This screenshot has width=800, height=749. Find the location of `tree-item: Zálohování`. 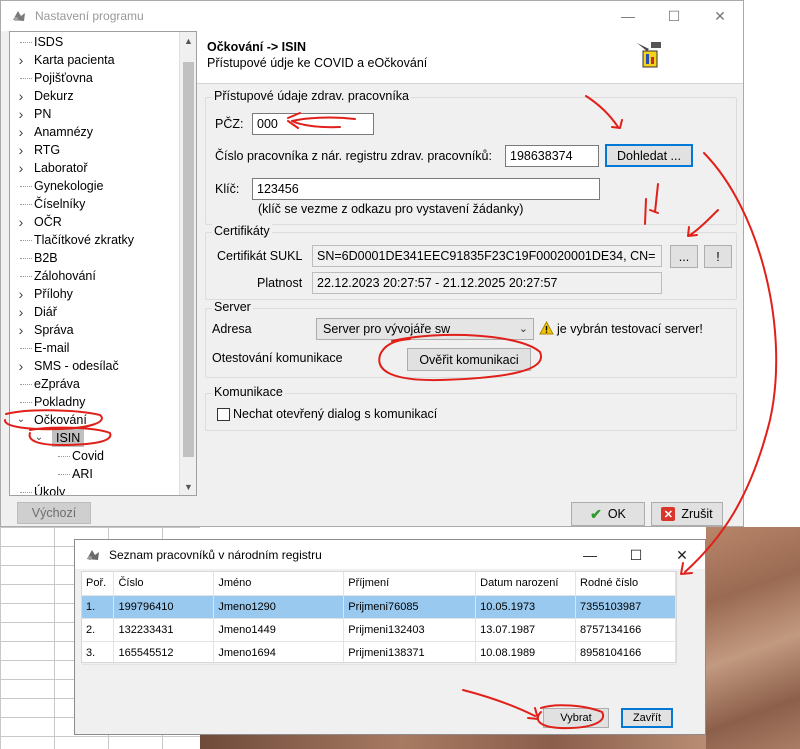

tree-item: Zálohování is located at coordinates (94, 276).